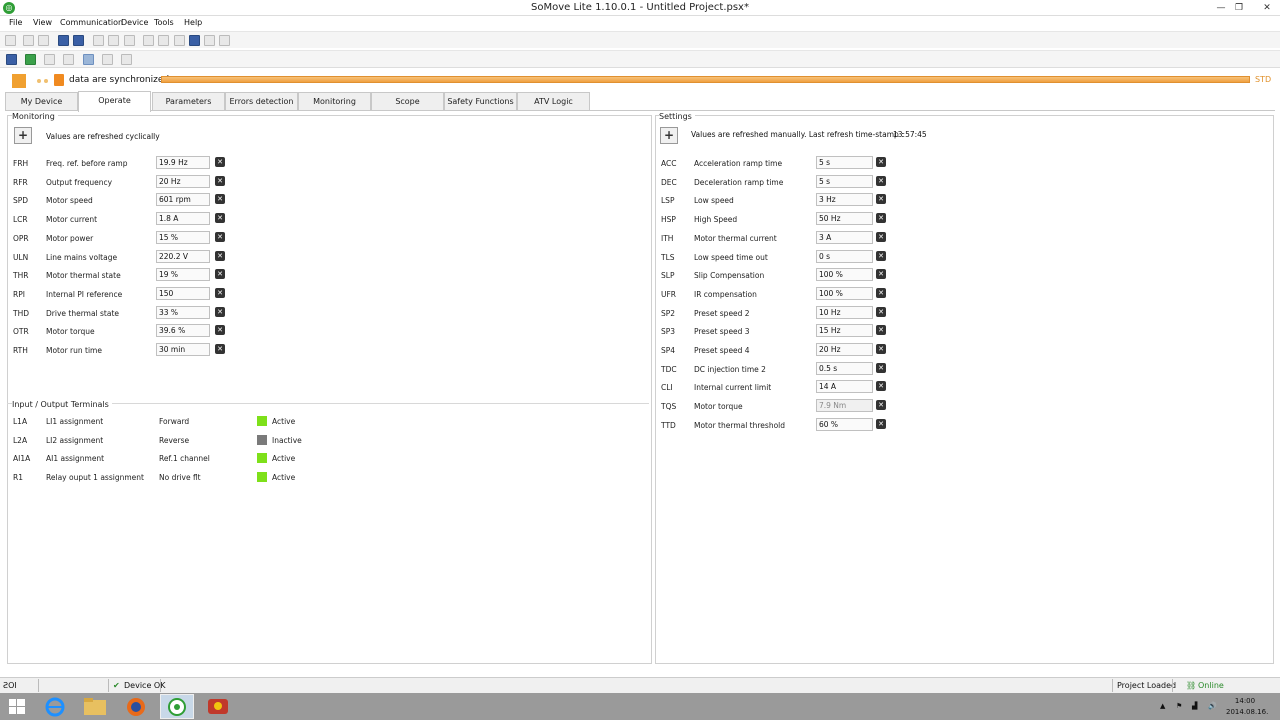  I want to click on param-value-input: 0 s, so click(844, 256).